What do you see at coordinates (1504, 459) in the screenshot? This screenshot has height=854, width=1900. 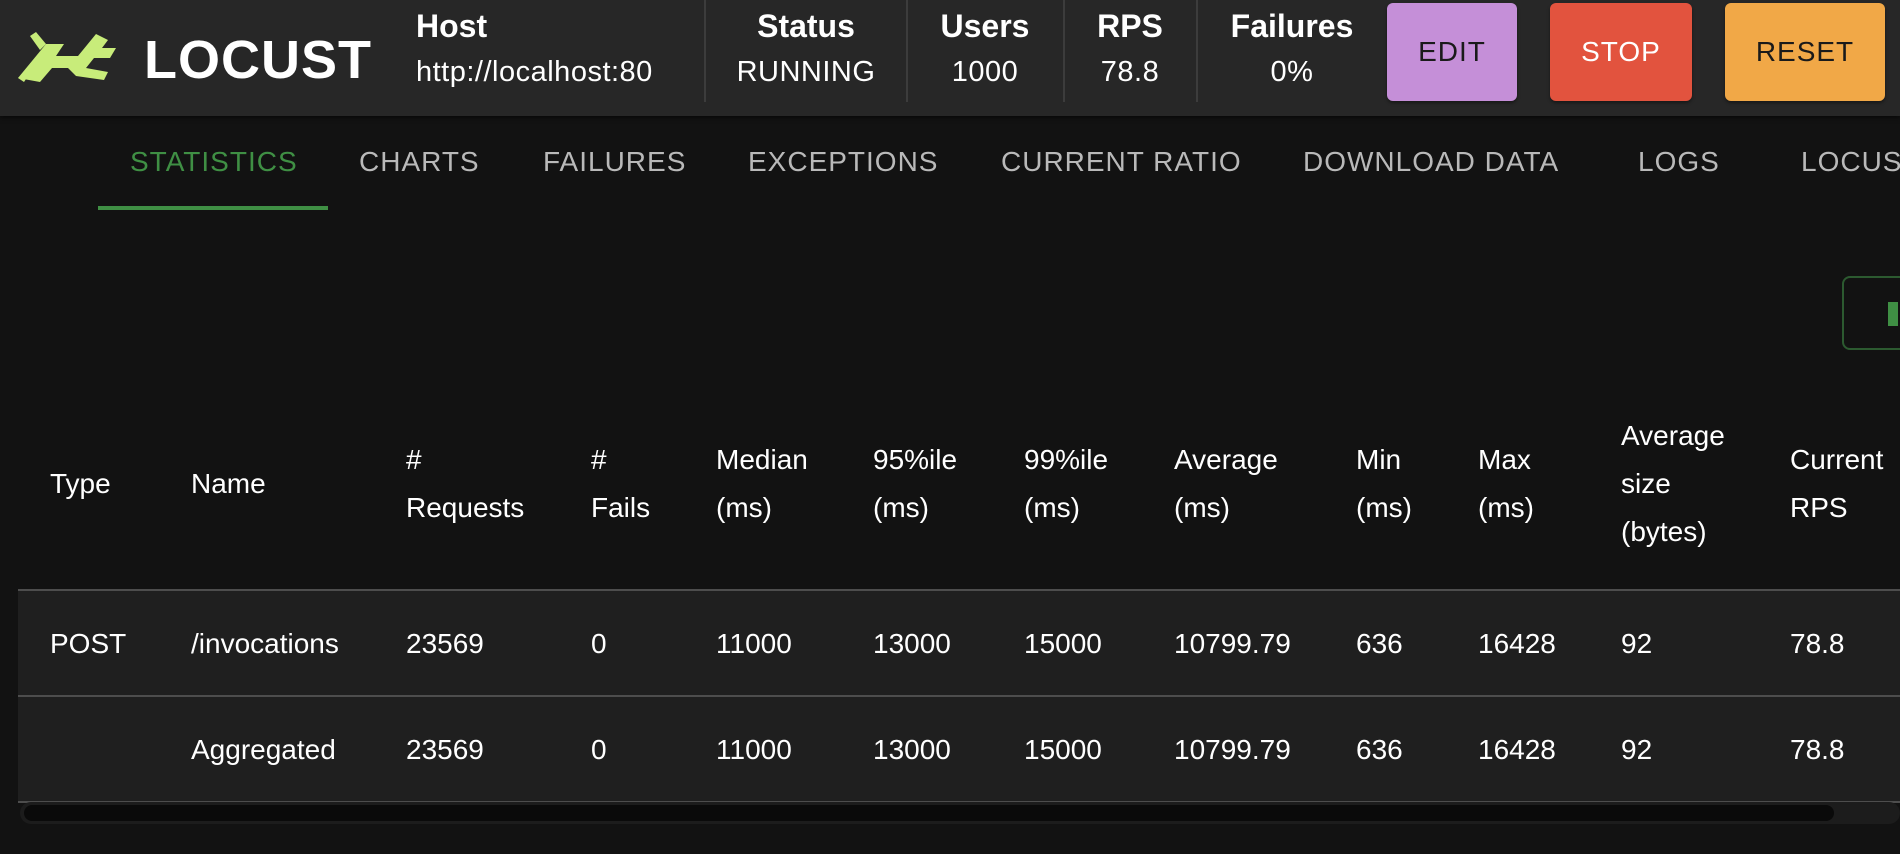 I see `header-text: Max` at bounding box center [1504, 459].